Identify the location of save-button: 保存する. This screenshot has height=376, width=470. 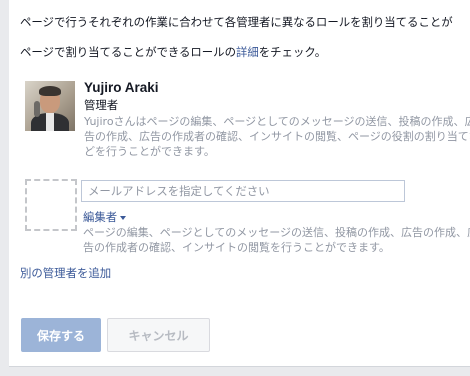
(61, 335).